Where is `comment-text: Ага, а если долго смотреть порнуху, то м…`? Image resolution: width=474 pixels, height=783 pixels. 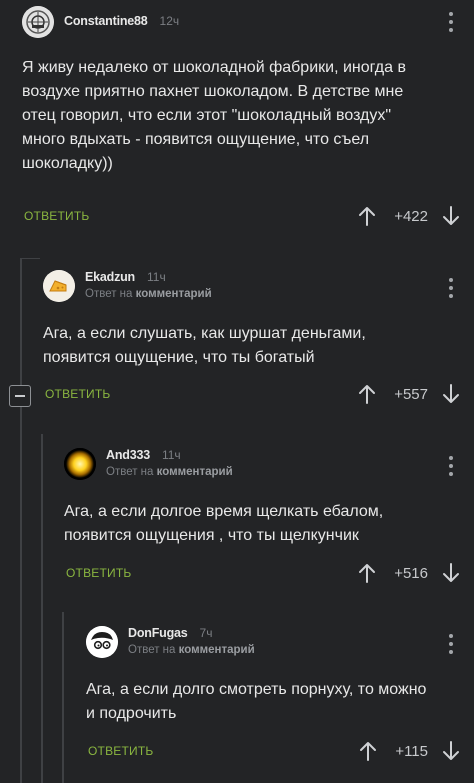
comment-text: Ага, а если долго смотреть порнуху, то м… is located at coordinates (256, 701).